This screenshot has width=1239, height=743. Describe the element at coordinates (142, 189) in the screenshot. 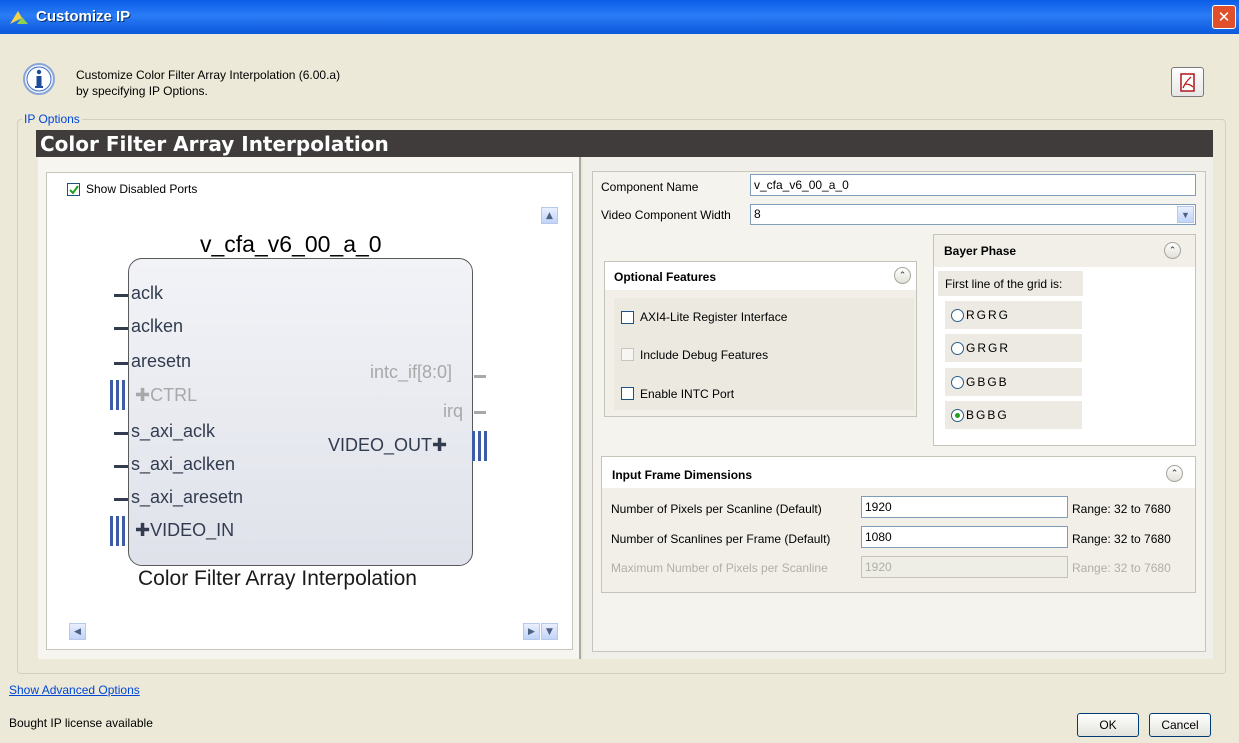

I see `show-disabled-ports-label: Show Disabled Ports` at that location.